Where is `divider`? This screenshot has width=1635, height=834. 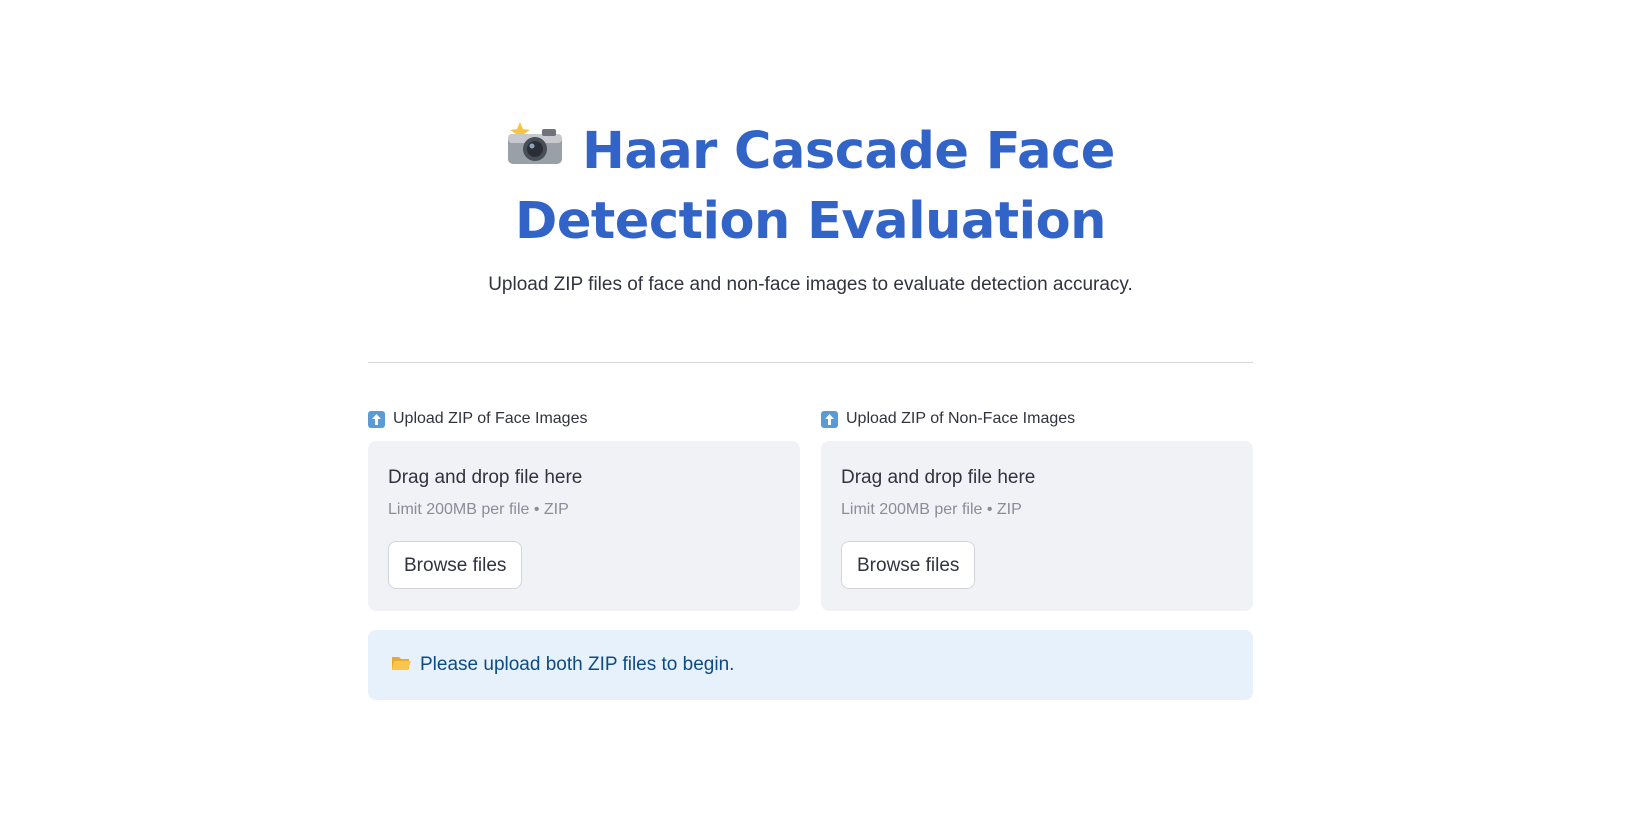
divider is located at coordinates (810, 362).